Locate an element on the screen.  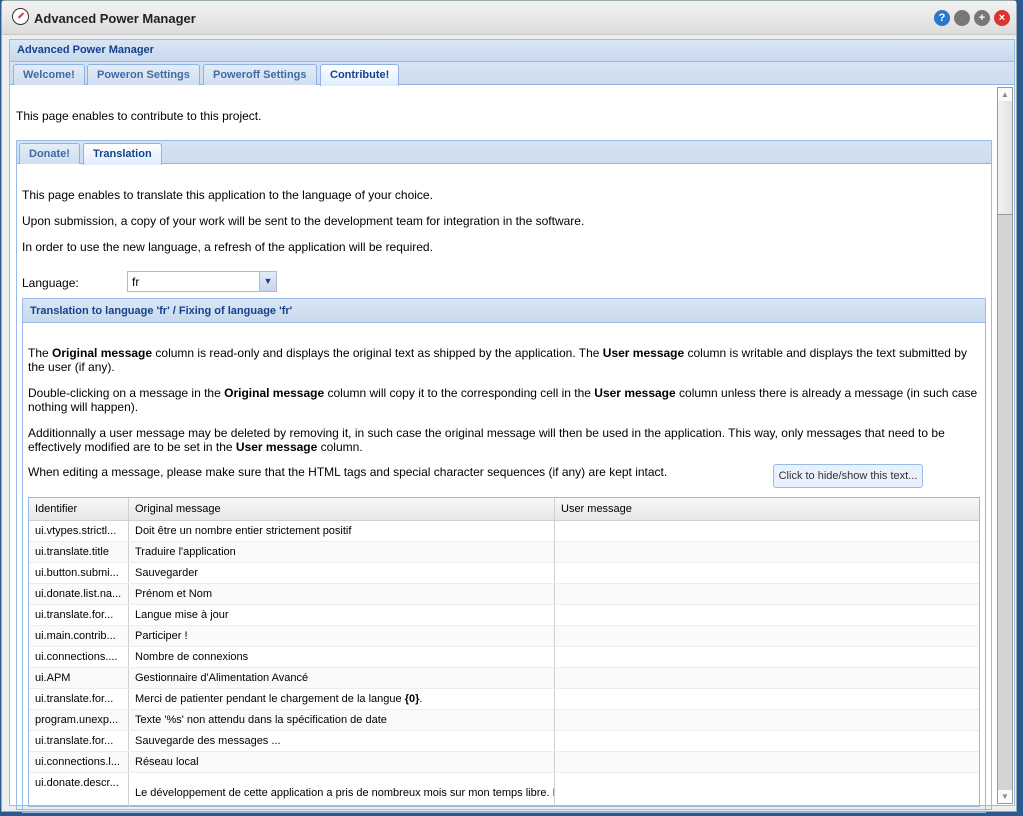
column-original-message: Original message is located at coordinates (342, 509).